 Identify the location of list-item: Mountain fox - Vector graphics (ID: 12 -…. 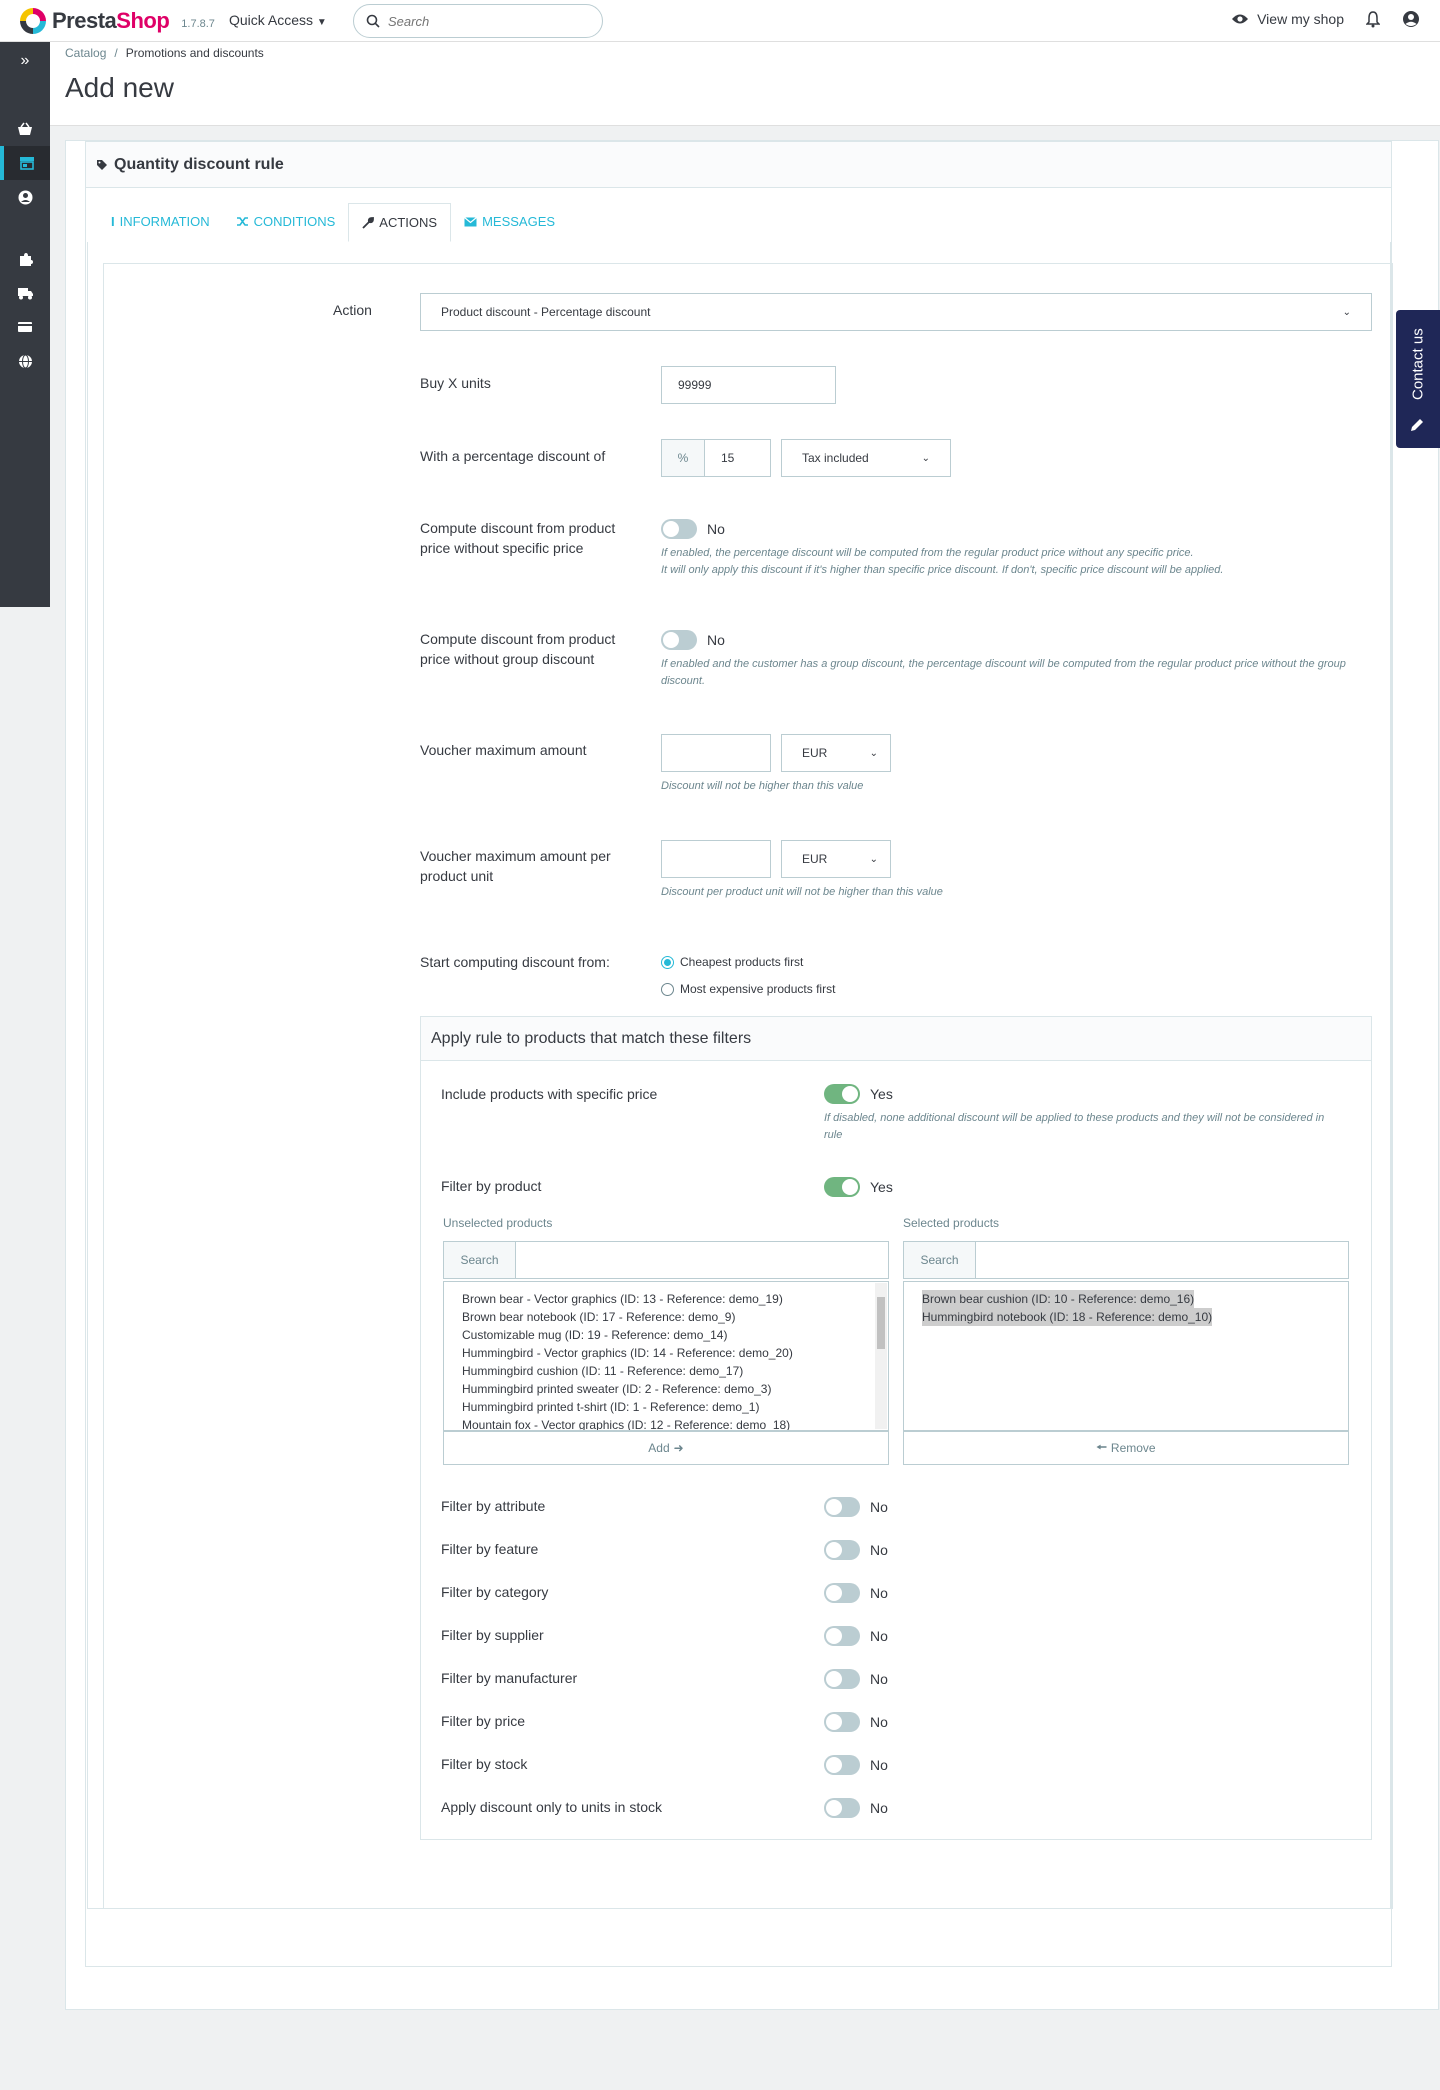
(666, 1423).